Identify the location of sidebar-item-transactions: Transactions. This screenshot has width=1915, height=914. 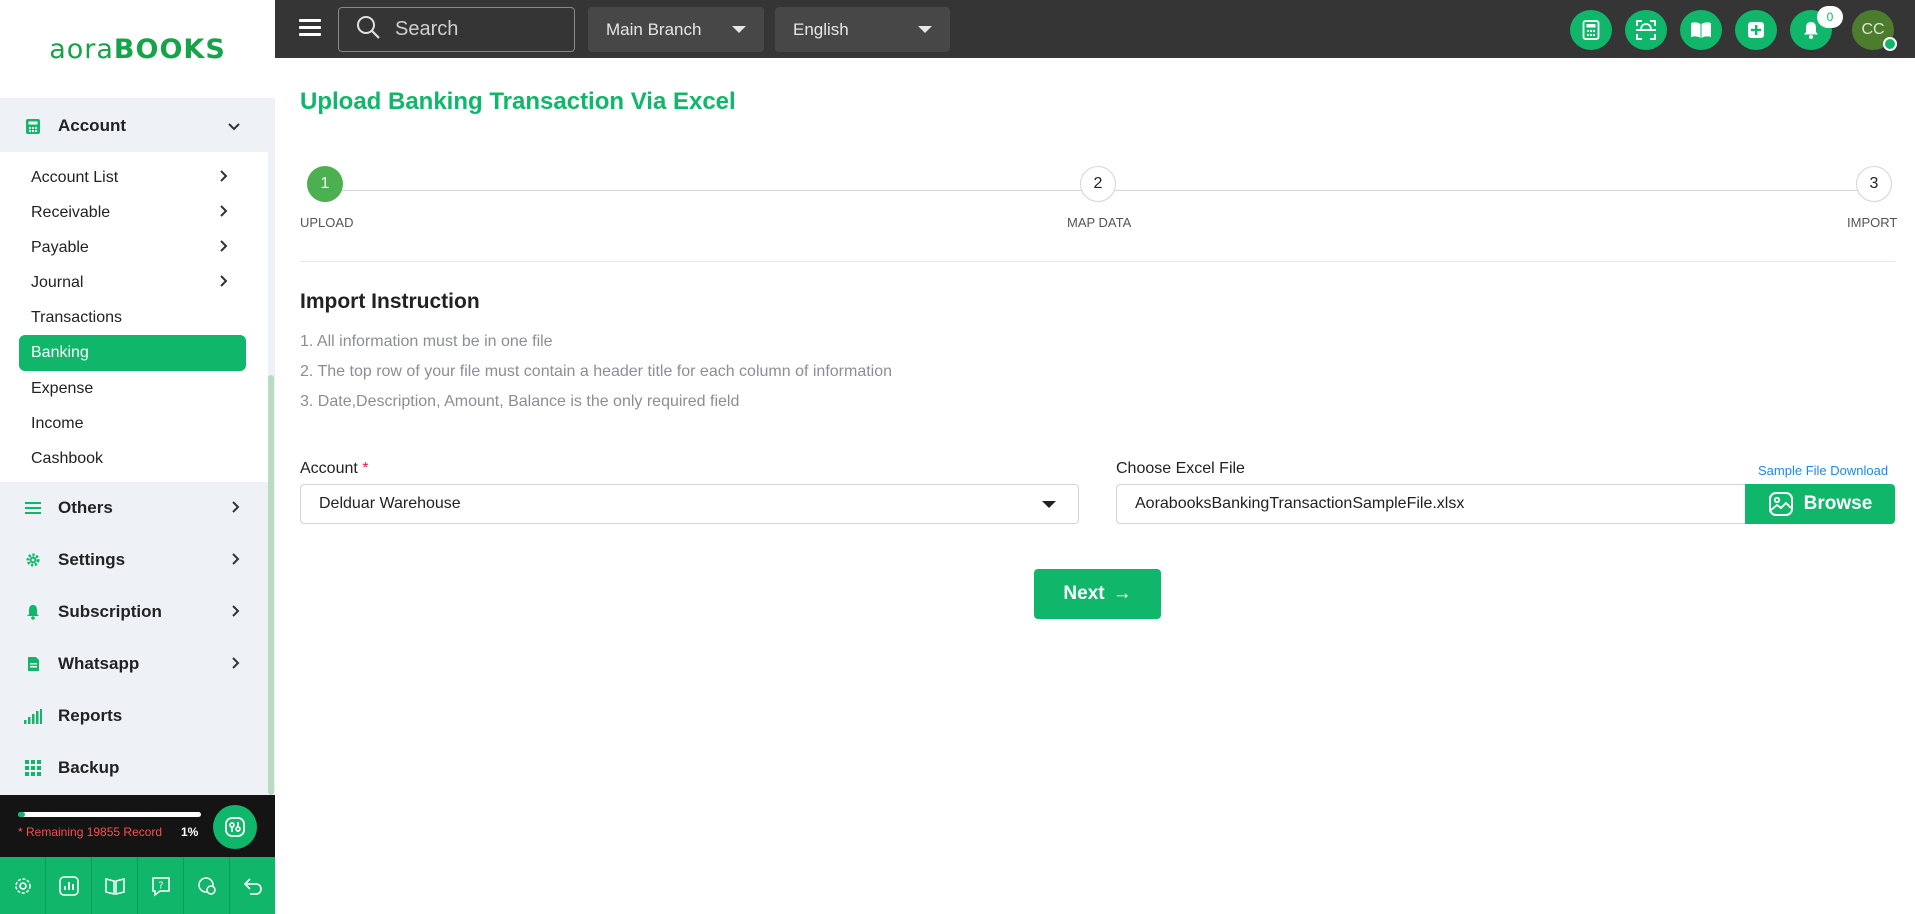
(134, 317).